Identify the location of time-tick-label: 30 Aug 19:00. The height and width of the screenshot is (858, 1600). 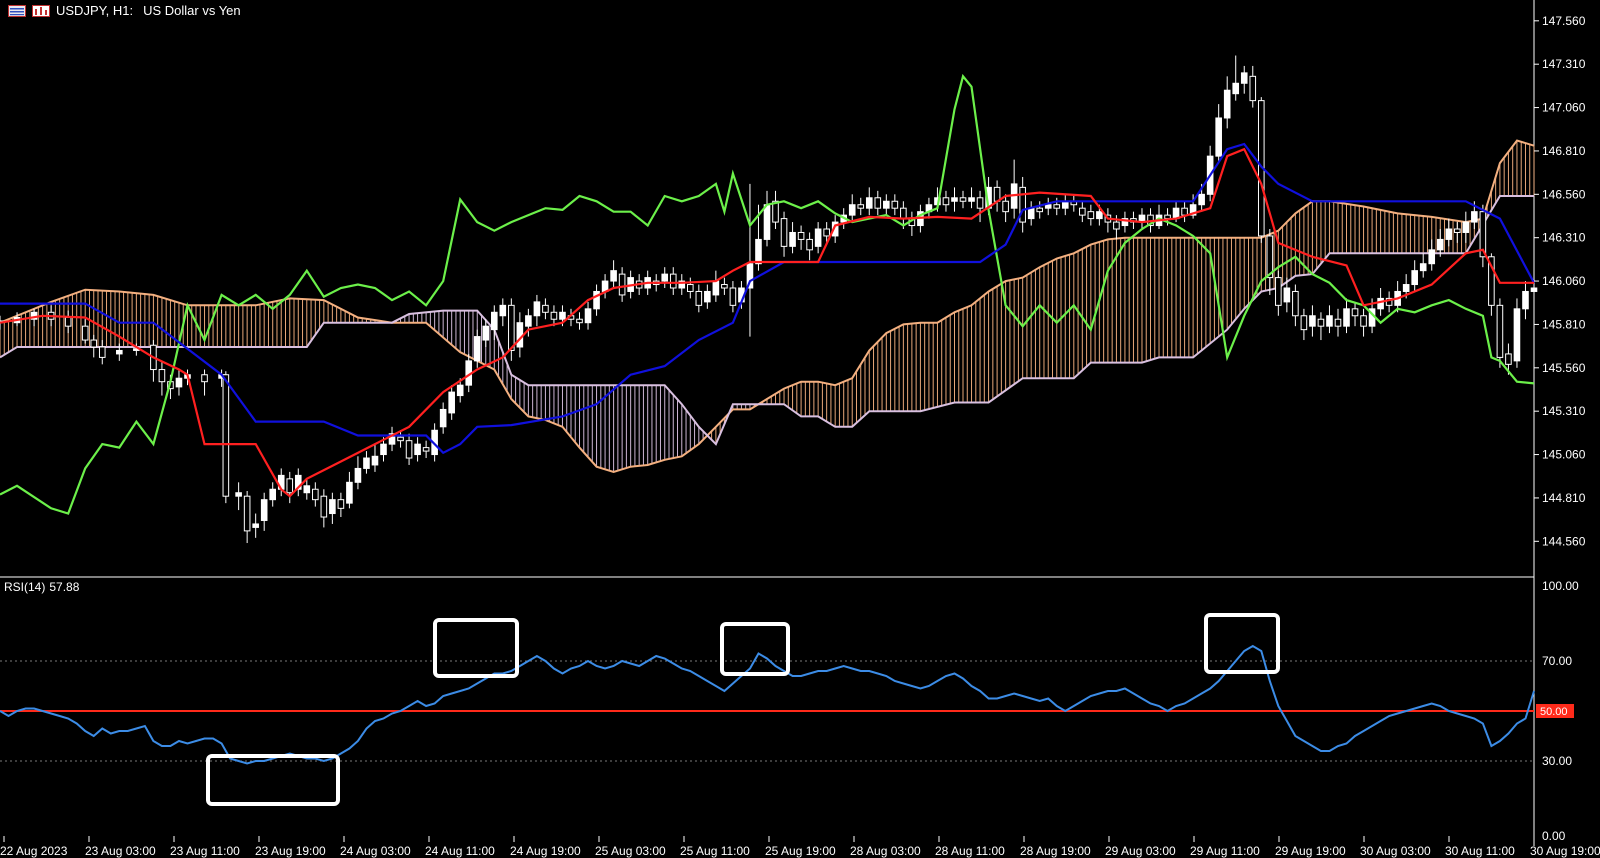
(1565, 851).